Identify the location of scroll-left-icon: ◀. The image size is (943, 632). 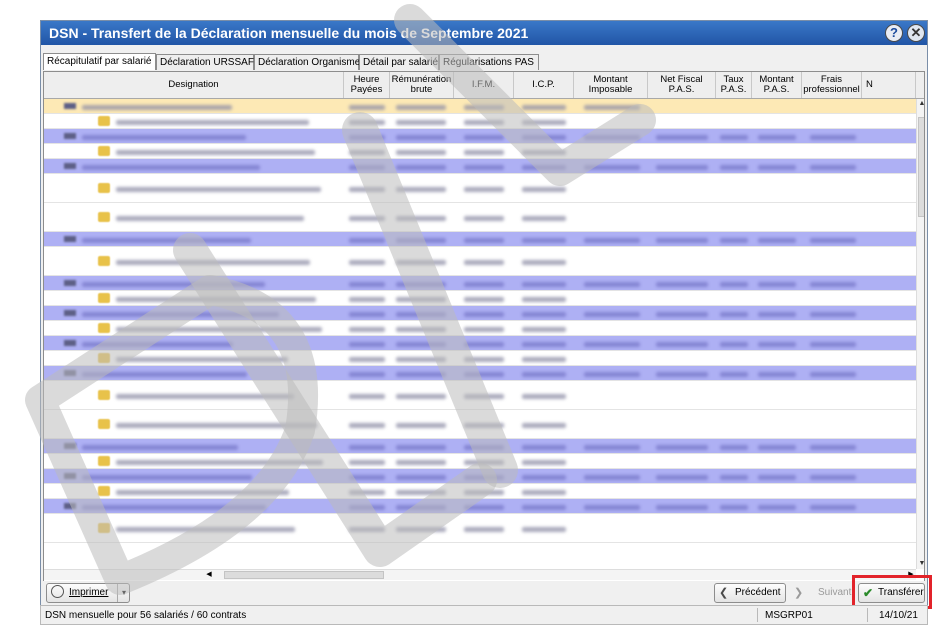
(209, 575).